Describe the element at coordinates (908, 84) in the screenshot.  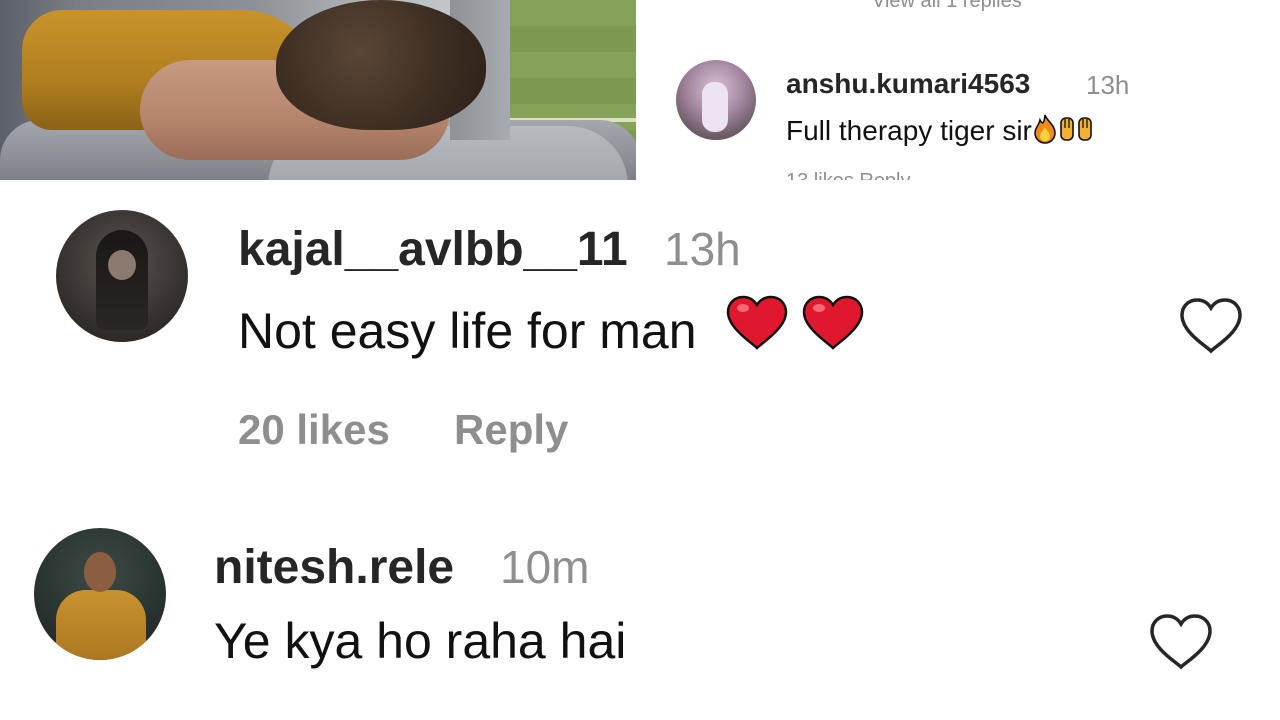
I see `comment-username: anshu.kumari4563` at that location.